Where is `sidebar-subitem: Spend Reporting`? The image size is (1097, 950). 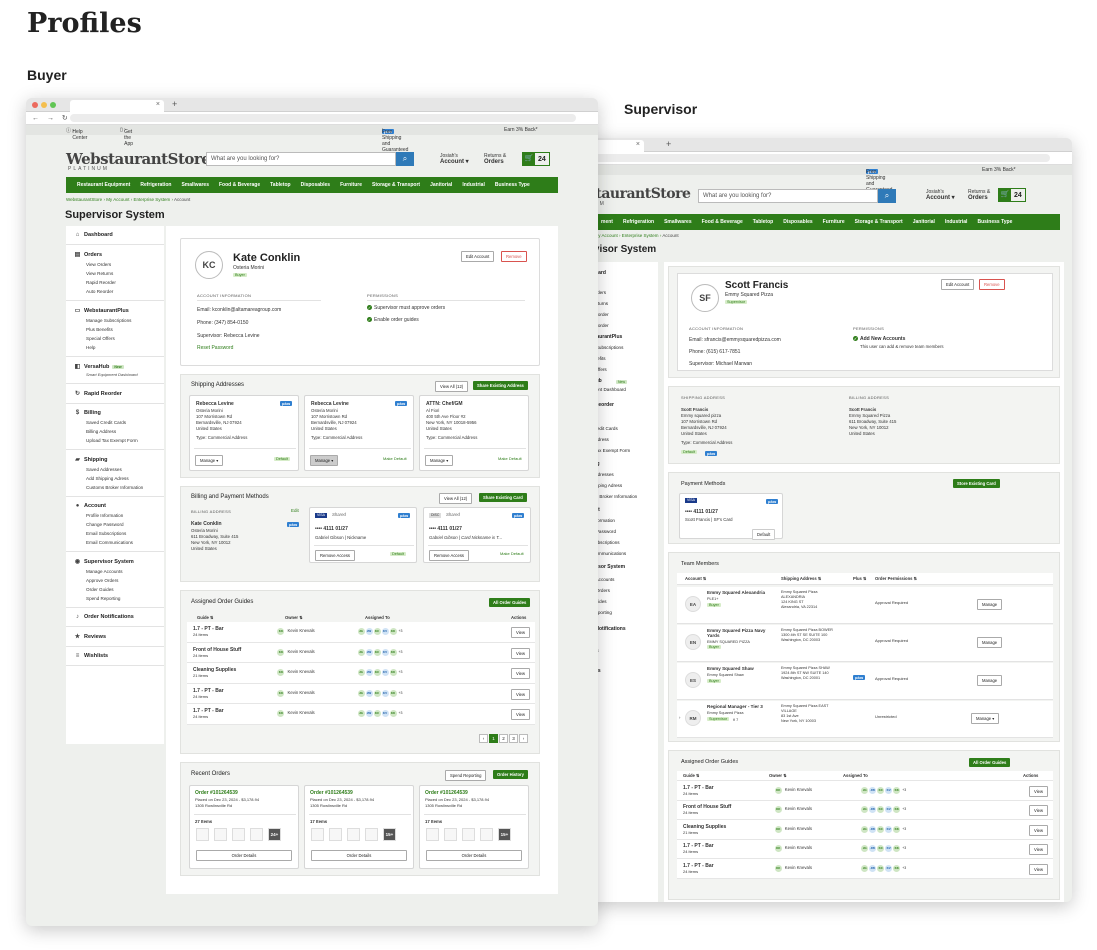 sidebar-subitem: Spend Reporting is located at coordinates (115, 598).